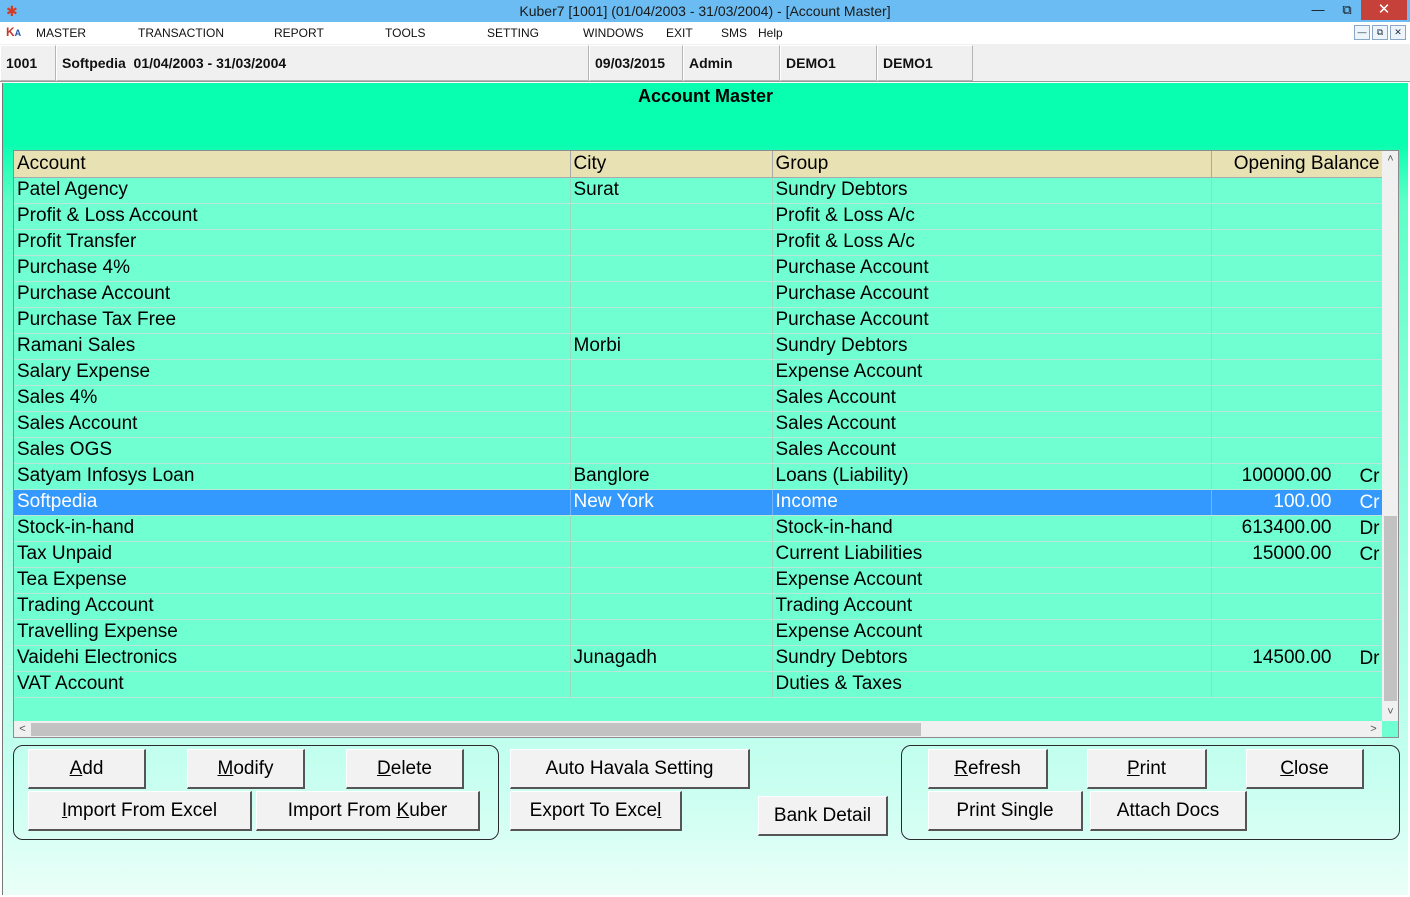 The height and width of the screenshot is (897, 1410). What do you see at coordinates (1390, 436) in the screenshot?
I see `vertical-scrollbar: ˄ ˅` at bounding box center [1390, 436].